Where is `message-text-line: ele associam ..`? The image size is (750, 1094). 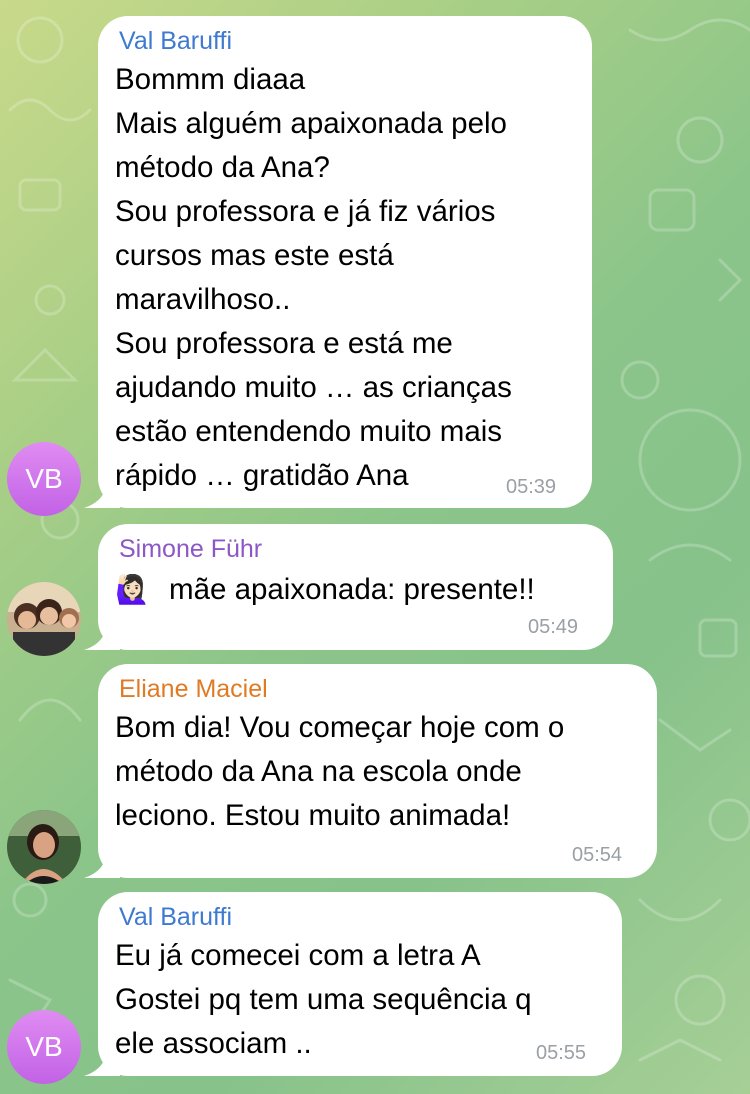
message-text-line: ele associam .. is located at coordinates (213, 1043).